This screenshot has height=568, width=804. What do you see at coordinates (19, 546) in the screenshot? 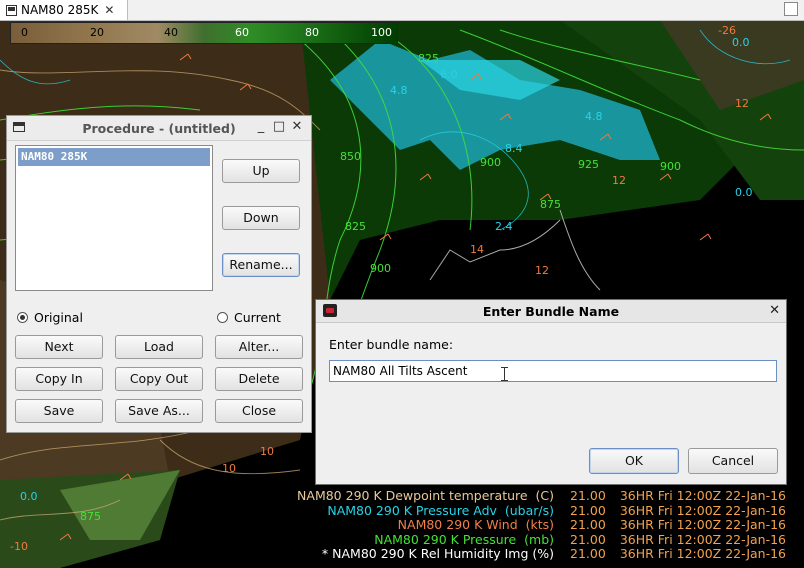
I see `svg-text: -10` at bounding box center [19, 546].